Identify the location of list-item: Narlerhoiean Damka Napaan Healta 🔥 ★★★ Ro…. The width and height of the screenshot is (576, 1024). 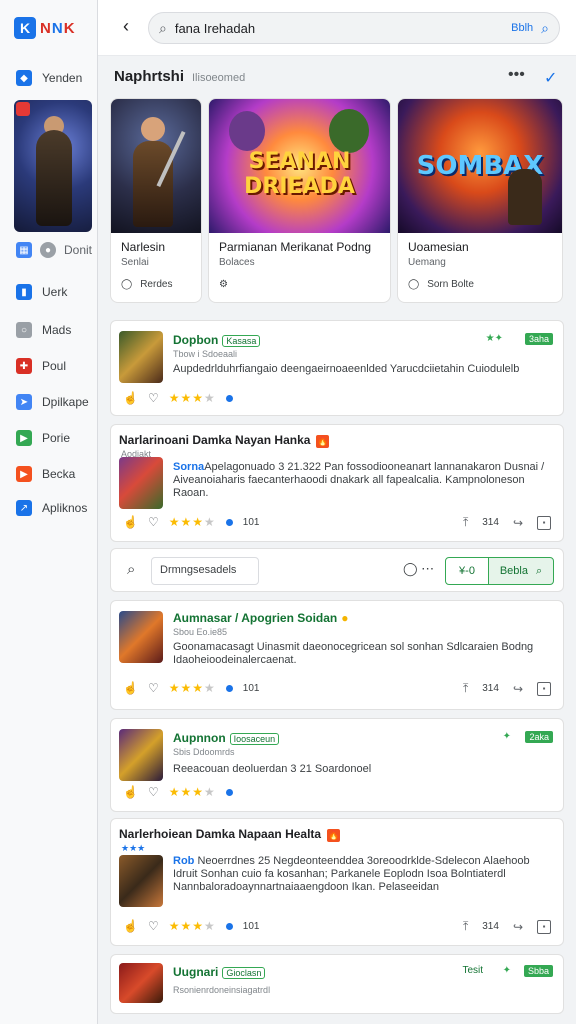
(337, 882).